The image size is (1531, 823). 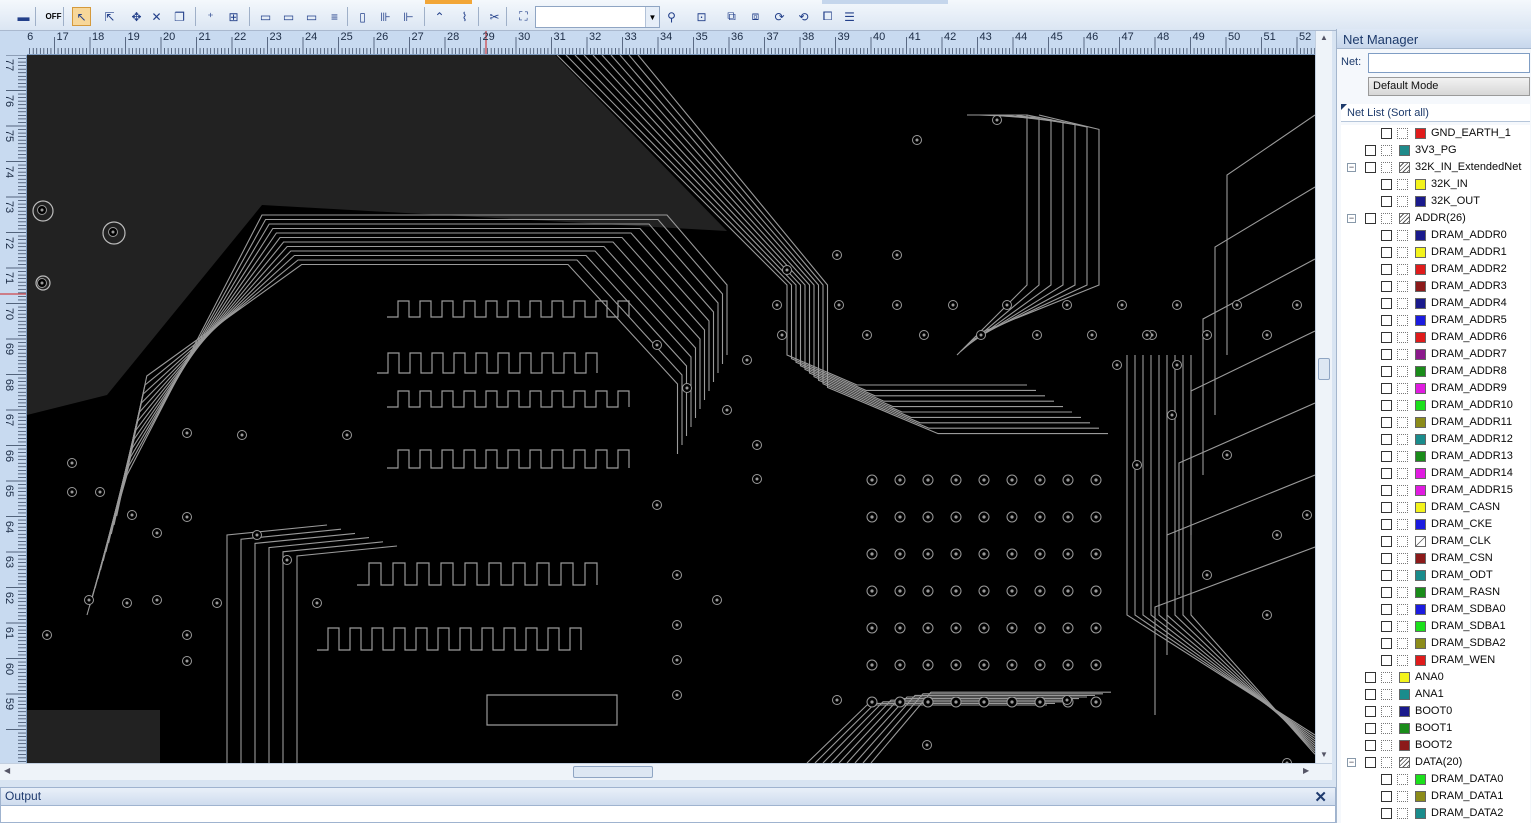 What do you see at coordinates (731, 16) in the screenshot?
I see `drc-icon: ⧉` at bounding box center [731, 16].